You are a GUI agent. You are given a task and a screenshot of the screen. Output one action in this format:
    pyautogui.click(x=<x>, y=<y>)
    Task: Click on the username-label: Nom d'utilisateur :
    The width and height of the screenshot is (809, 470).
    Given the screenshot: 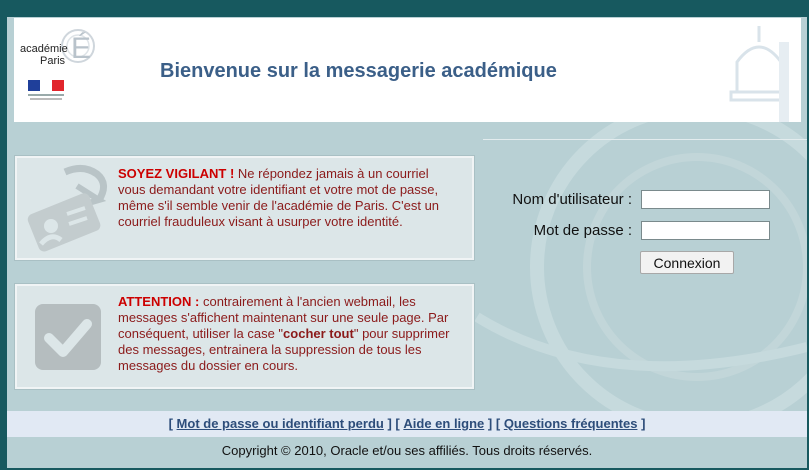 What is the action you would take?
    pyautogui.click(x=572, y=199)
    